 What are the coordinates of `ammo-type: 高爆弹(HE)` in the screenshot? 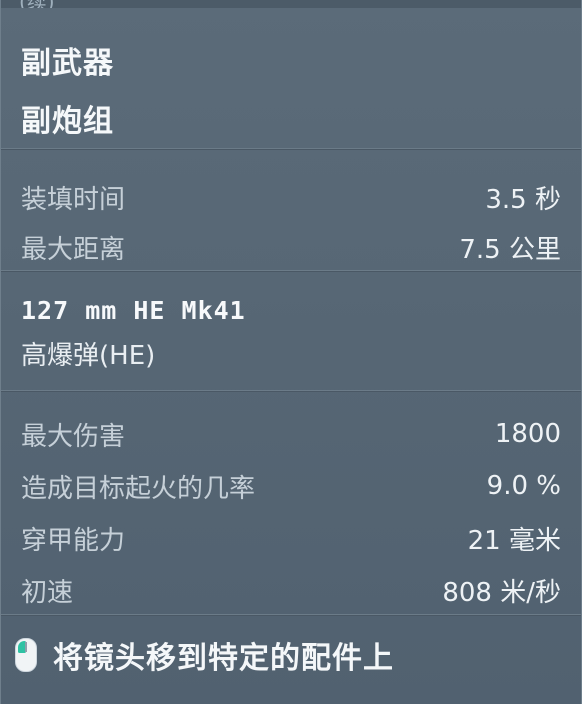 It's located at (88, 356).